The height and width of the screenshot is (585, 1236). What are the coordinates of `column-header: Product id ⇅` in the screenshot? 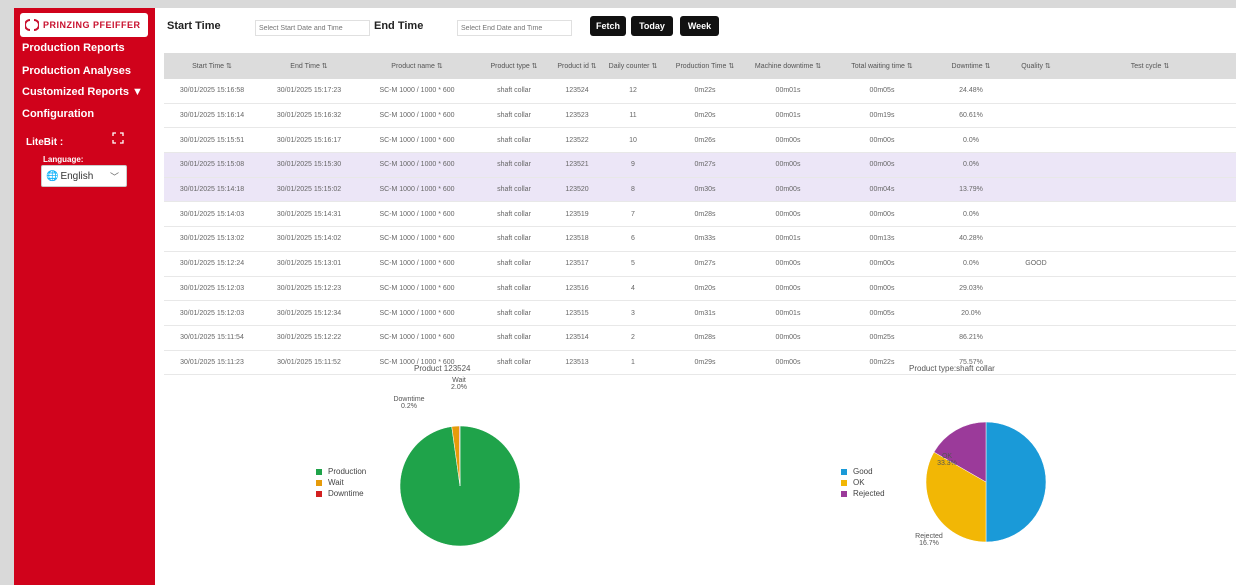 It's located at (577, 66).